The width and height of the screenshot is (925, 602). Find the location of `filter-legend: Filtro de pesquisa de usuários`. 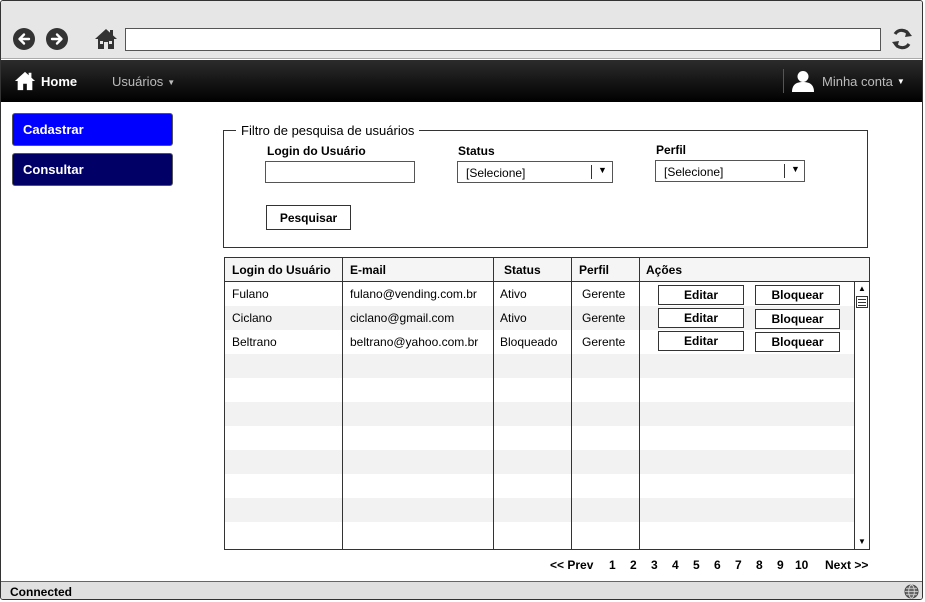

filter-legend: Filtro de pesquisa de usuários is located at coordinates (328, 130).